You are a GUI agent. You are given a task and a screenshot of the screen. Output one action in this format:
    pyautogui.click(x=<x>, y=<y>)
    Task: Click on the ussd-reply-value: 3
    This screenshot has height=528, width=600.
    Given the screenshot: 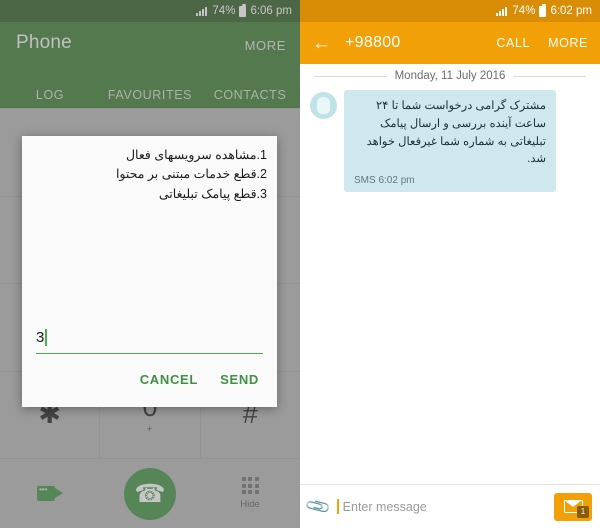 What is the action you would take?
    pyautogui.click(x=40, y=337)
    